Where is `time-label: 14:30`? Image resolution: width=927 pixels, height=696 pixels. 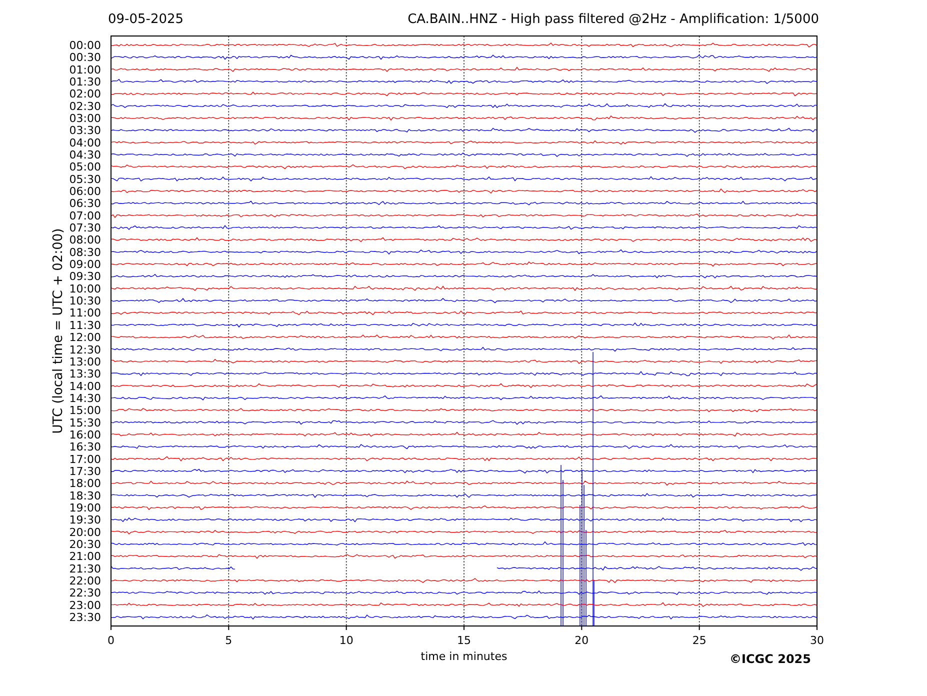 time-label: 14:30 is located at coordinates (85, 398).